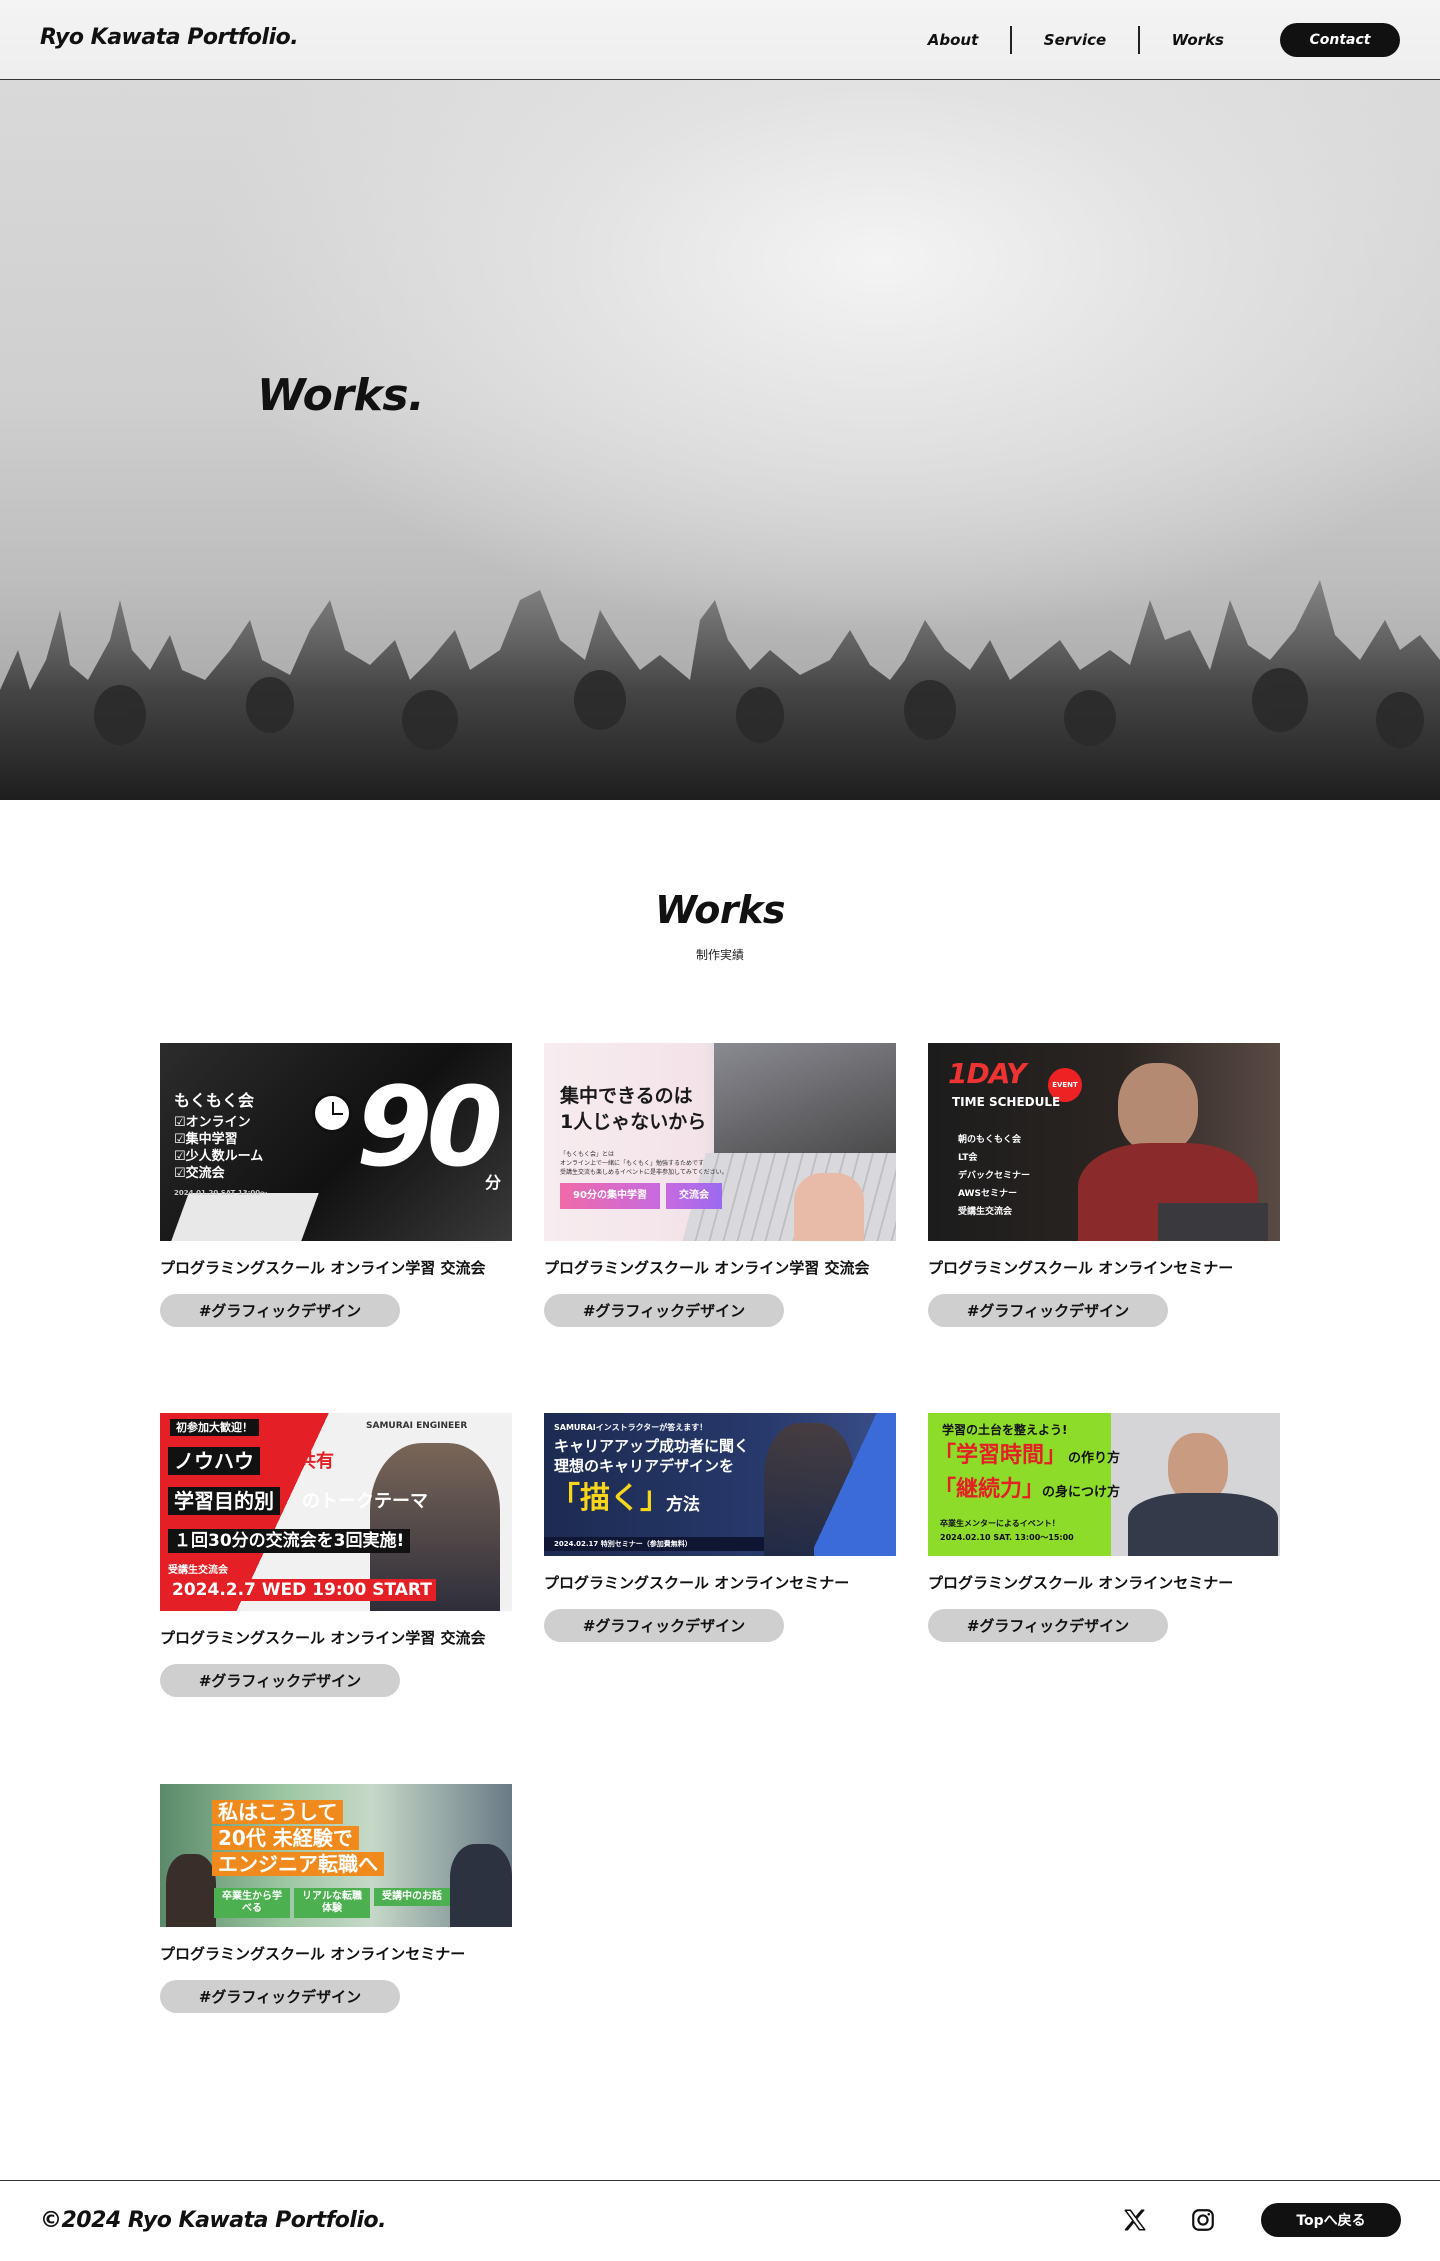 The width and height of the screenshot is (1440, 2261). Describe the element at coordinates (212, 1122) in the screenshot. I see `thumb-item: ☑オンライン` at that location.